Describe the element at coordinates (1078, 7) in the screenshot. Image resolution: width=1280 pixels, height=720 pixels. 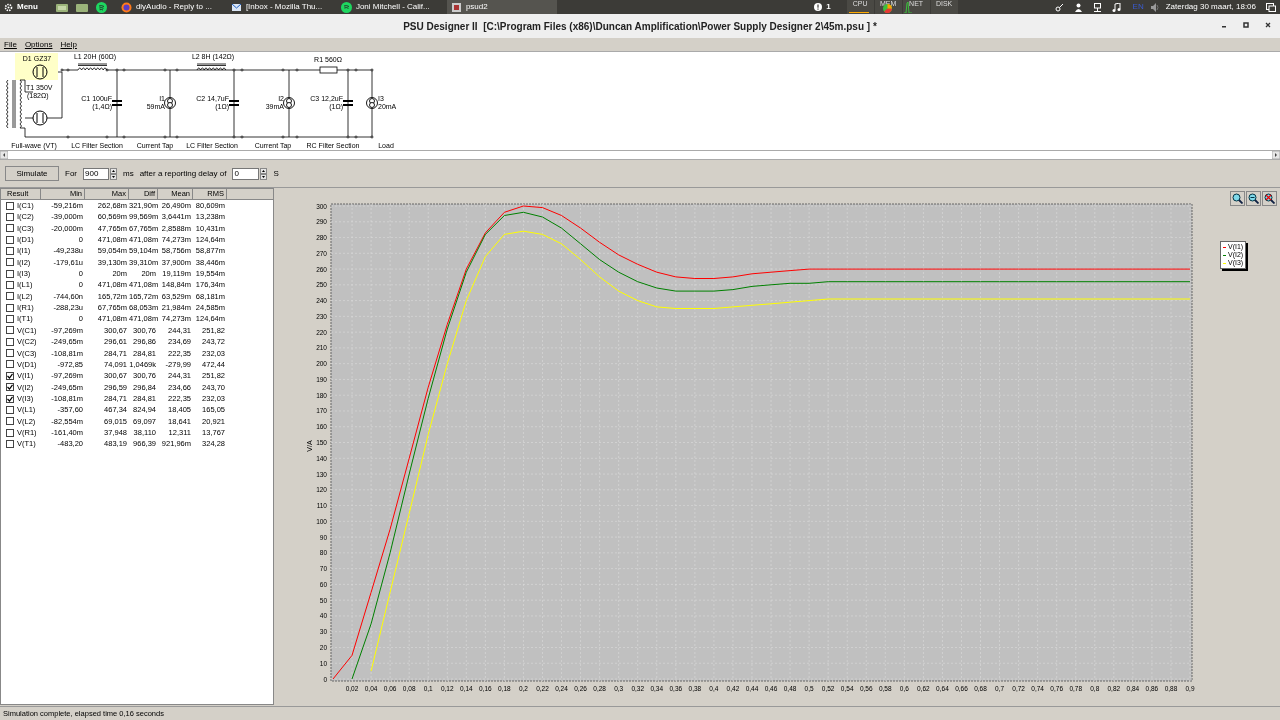
I see `user-icon` at that location.